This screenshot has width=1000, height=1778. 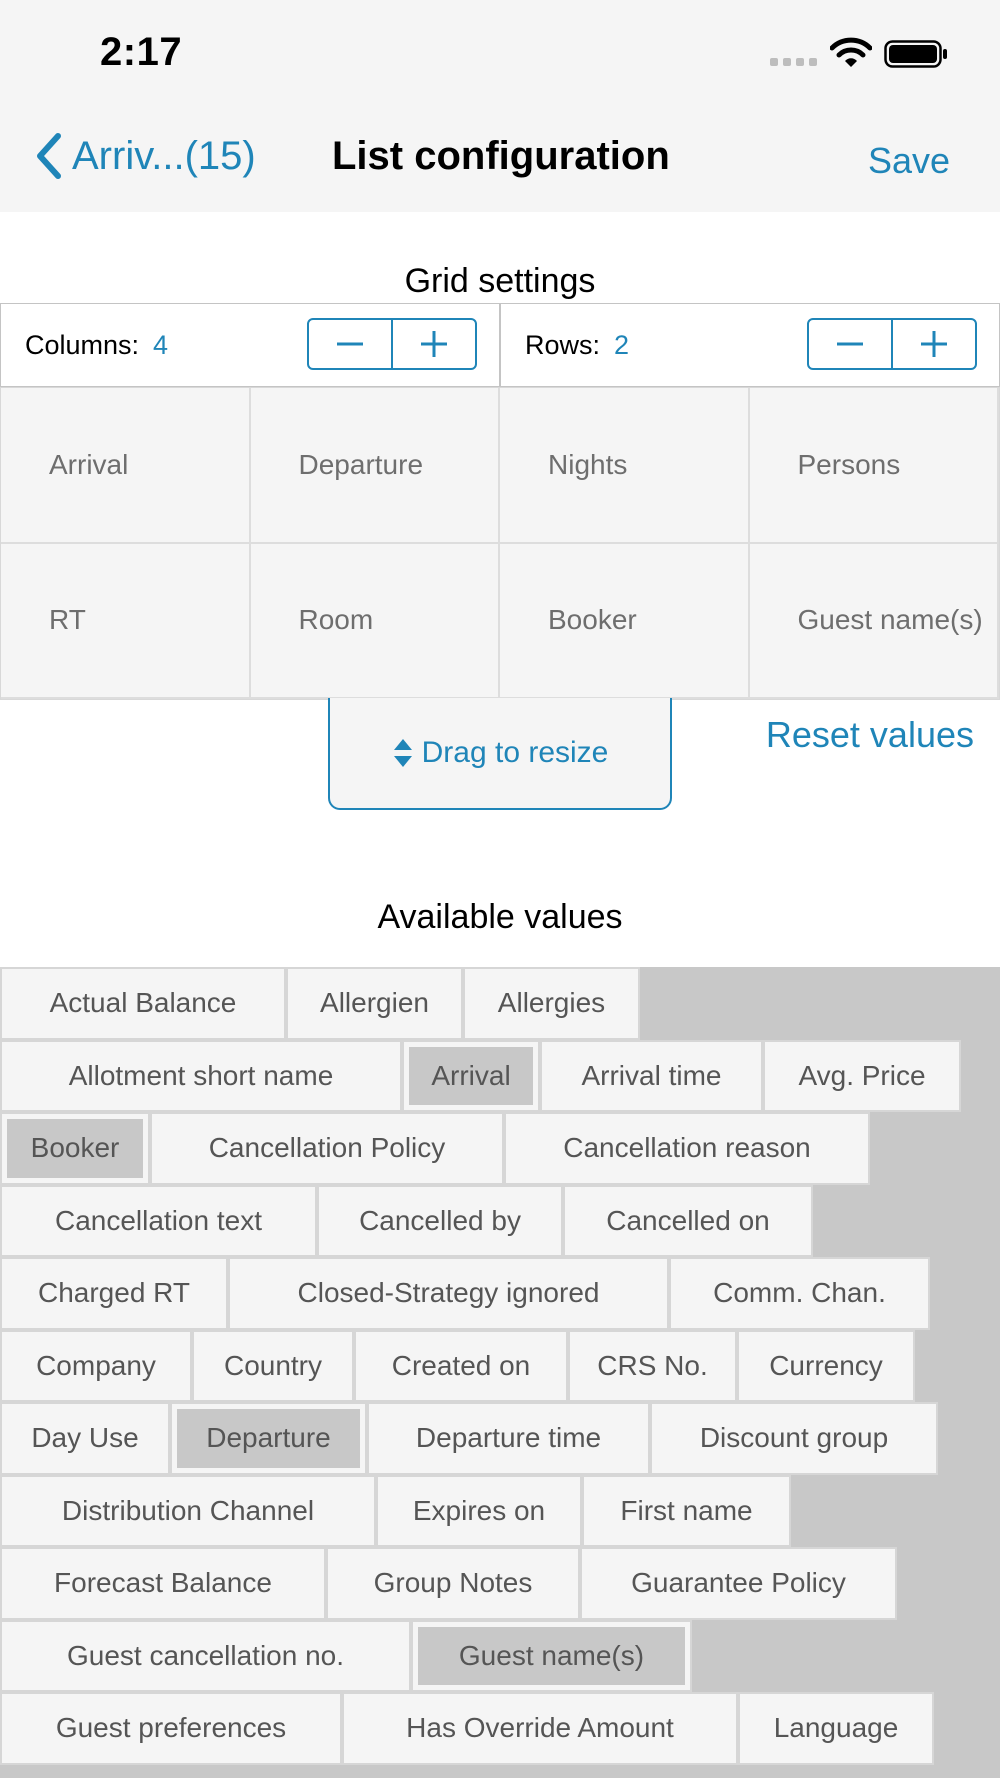 I want to click on value-chip: Actual Balance, so click(x=143, y=1003).